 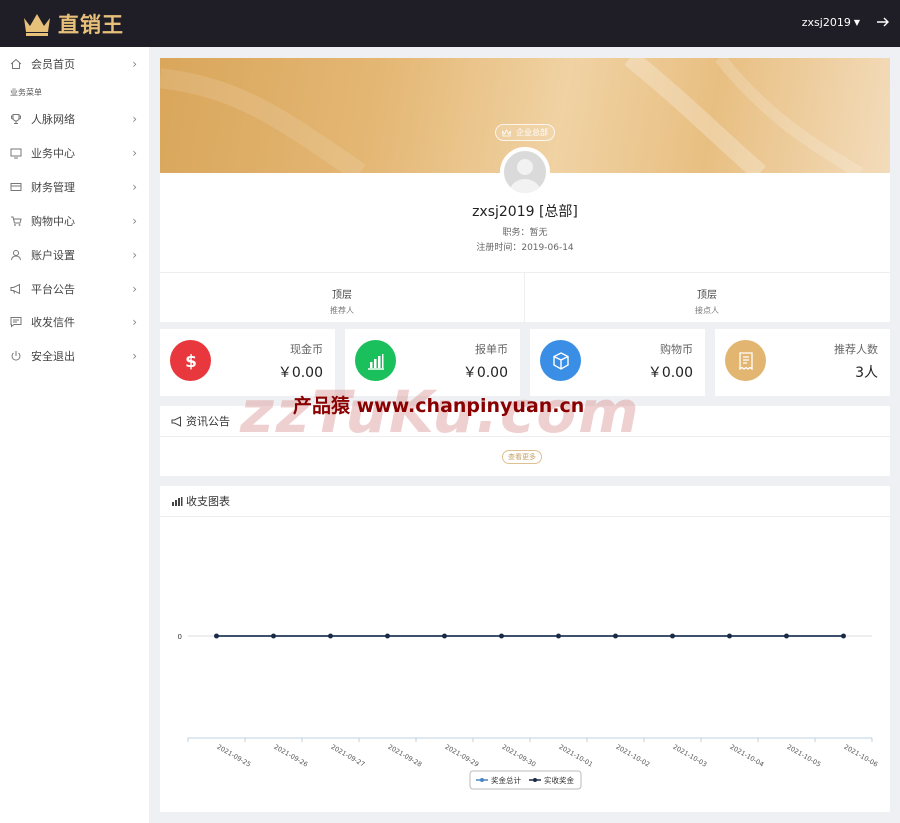 What do you see at coordinates (861, 756) in the screenshot?
I see `x-tick-label: 2021-10-06` at bounding box center [861, 756].